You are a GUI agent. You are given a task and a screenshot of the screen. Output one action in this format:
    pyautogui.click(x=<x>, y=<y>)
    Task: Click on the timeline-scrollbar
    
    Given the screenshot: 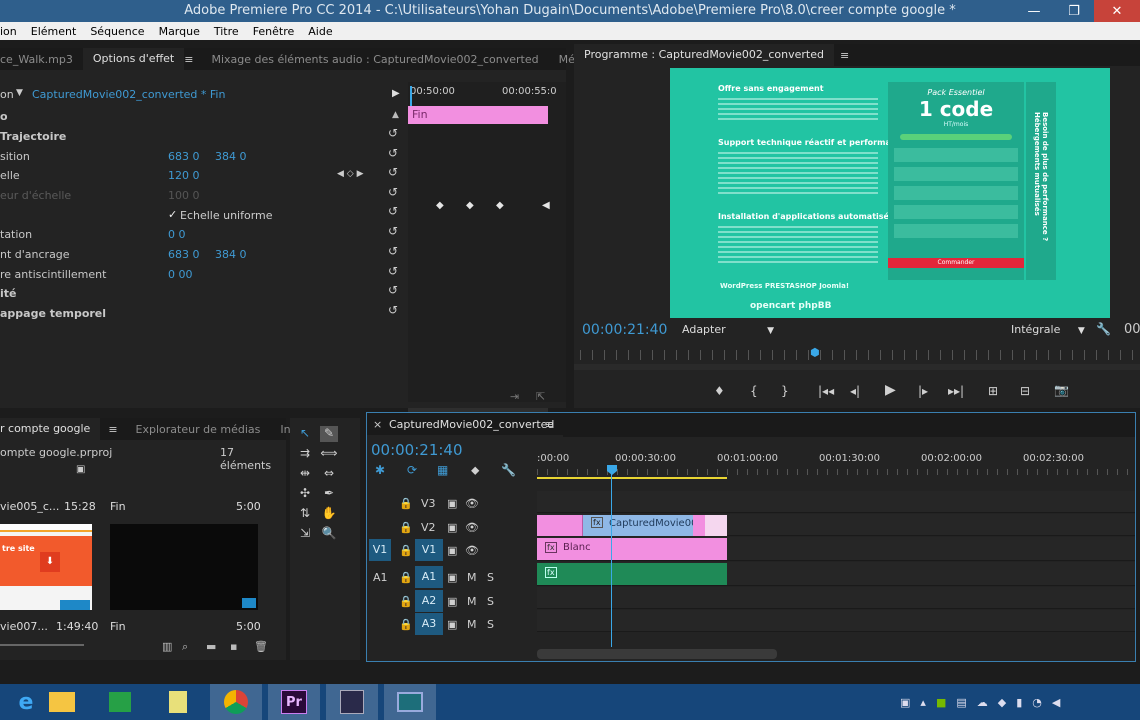 What is the action you would take?
    pyautogui.click(x=657, y=654)
    